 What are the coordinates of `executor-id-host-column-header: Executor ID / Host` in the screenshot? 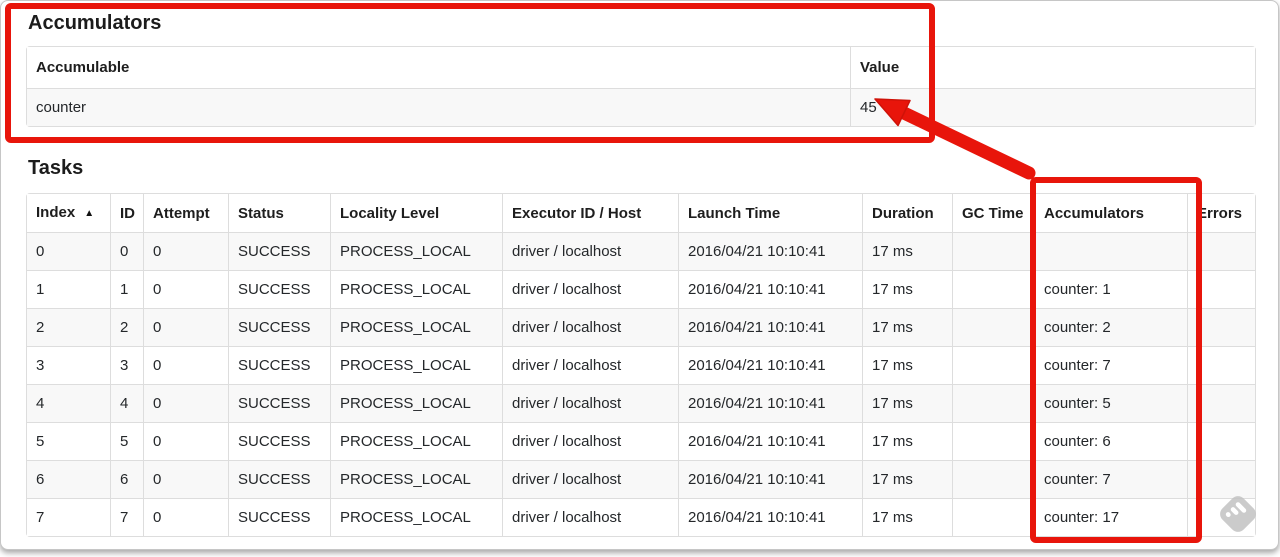 It's located at (590, 213).